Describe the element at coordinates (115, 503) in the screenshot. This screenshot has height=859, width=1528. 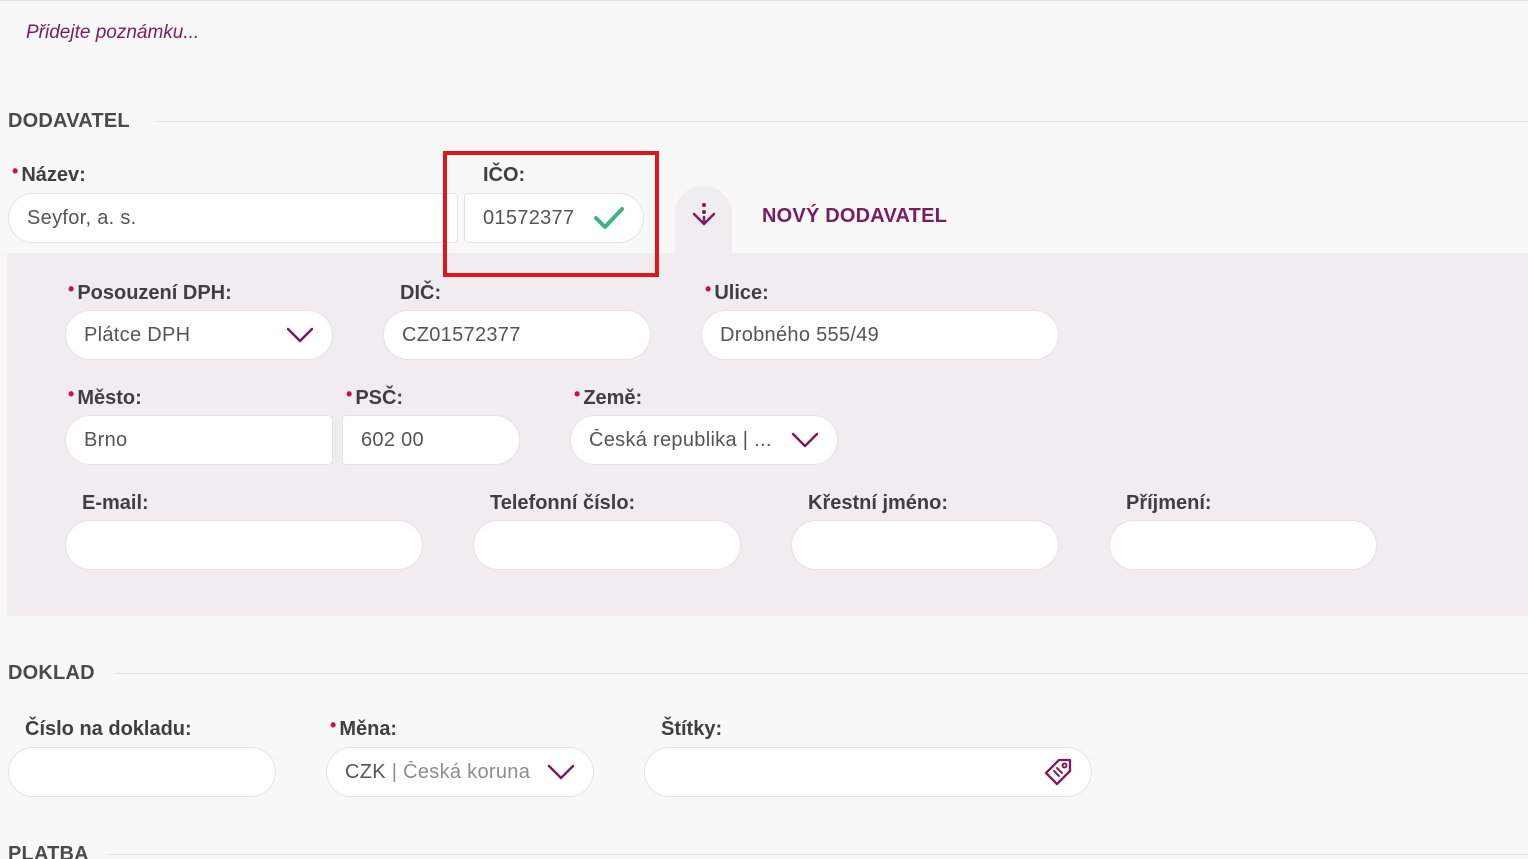
I see `email-label: E-mail:` at that location.